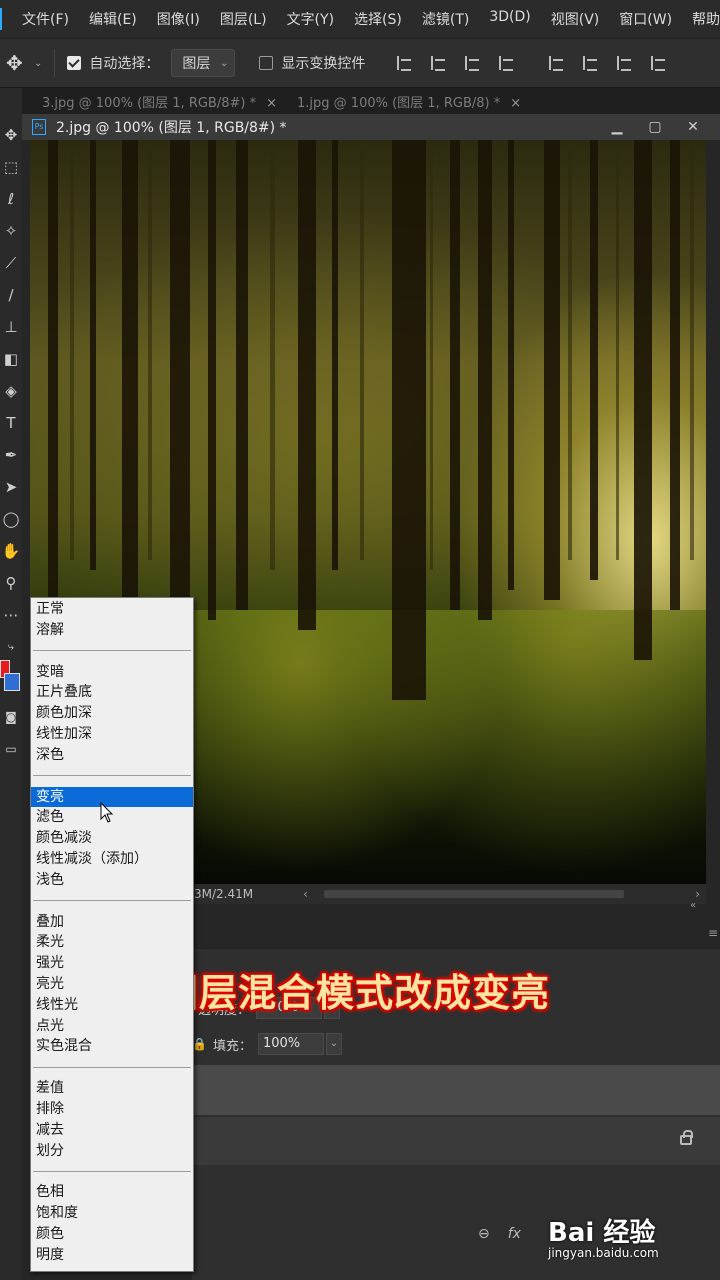  I want to click on baidu-logo: Bai 经验, so click(602, 1233).